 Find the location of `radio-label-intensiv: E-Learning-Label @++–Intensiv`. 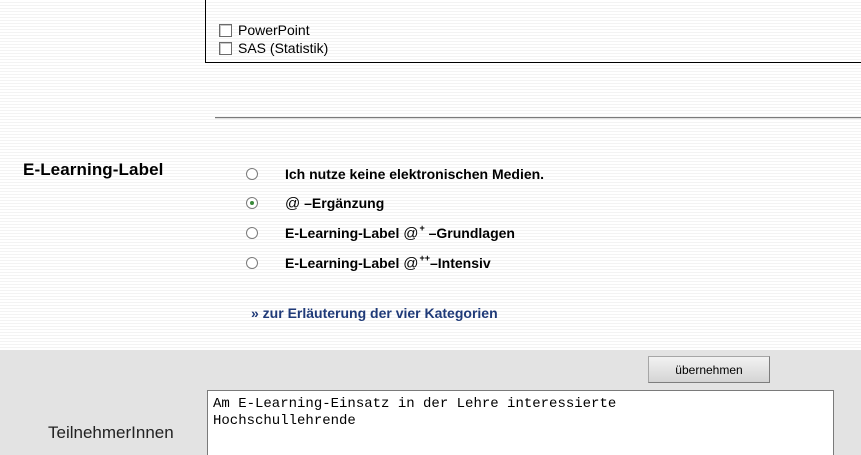

radio-label-intensiv: E-Learning-Label @++–Intensiv is located at coordinates (388, 262).